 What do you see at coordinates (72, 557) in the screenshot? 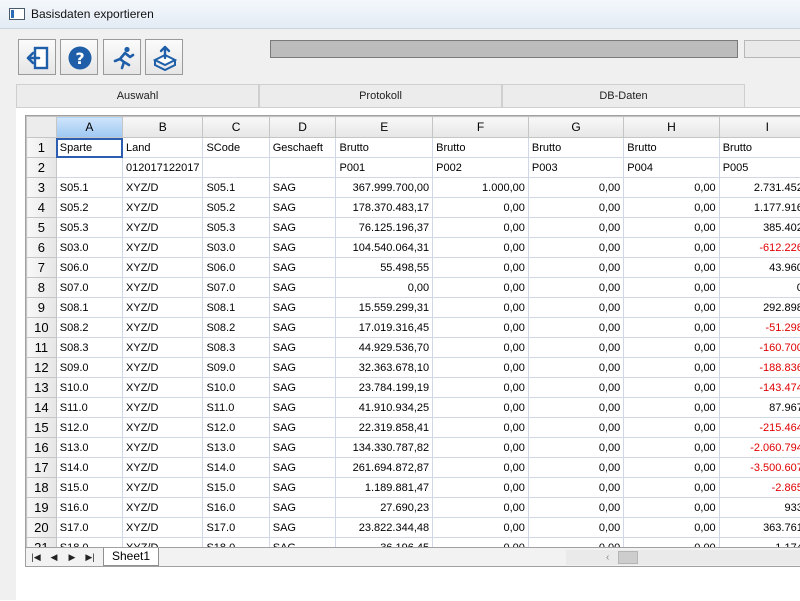
I see `next-sheet-icon: ▶` at bounding box center [72, 557].